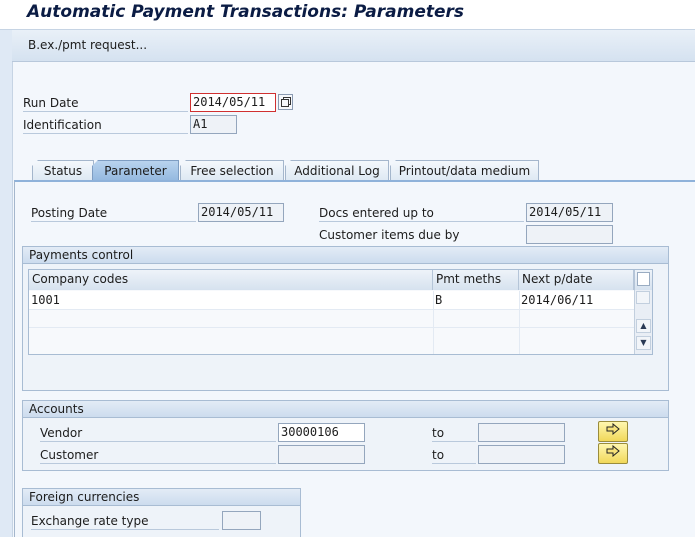 This screenshot has height=537, width=695. I want to click on customer-label: Customer, so click(158, 455).